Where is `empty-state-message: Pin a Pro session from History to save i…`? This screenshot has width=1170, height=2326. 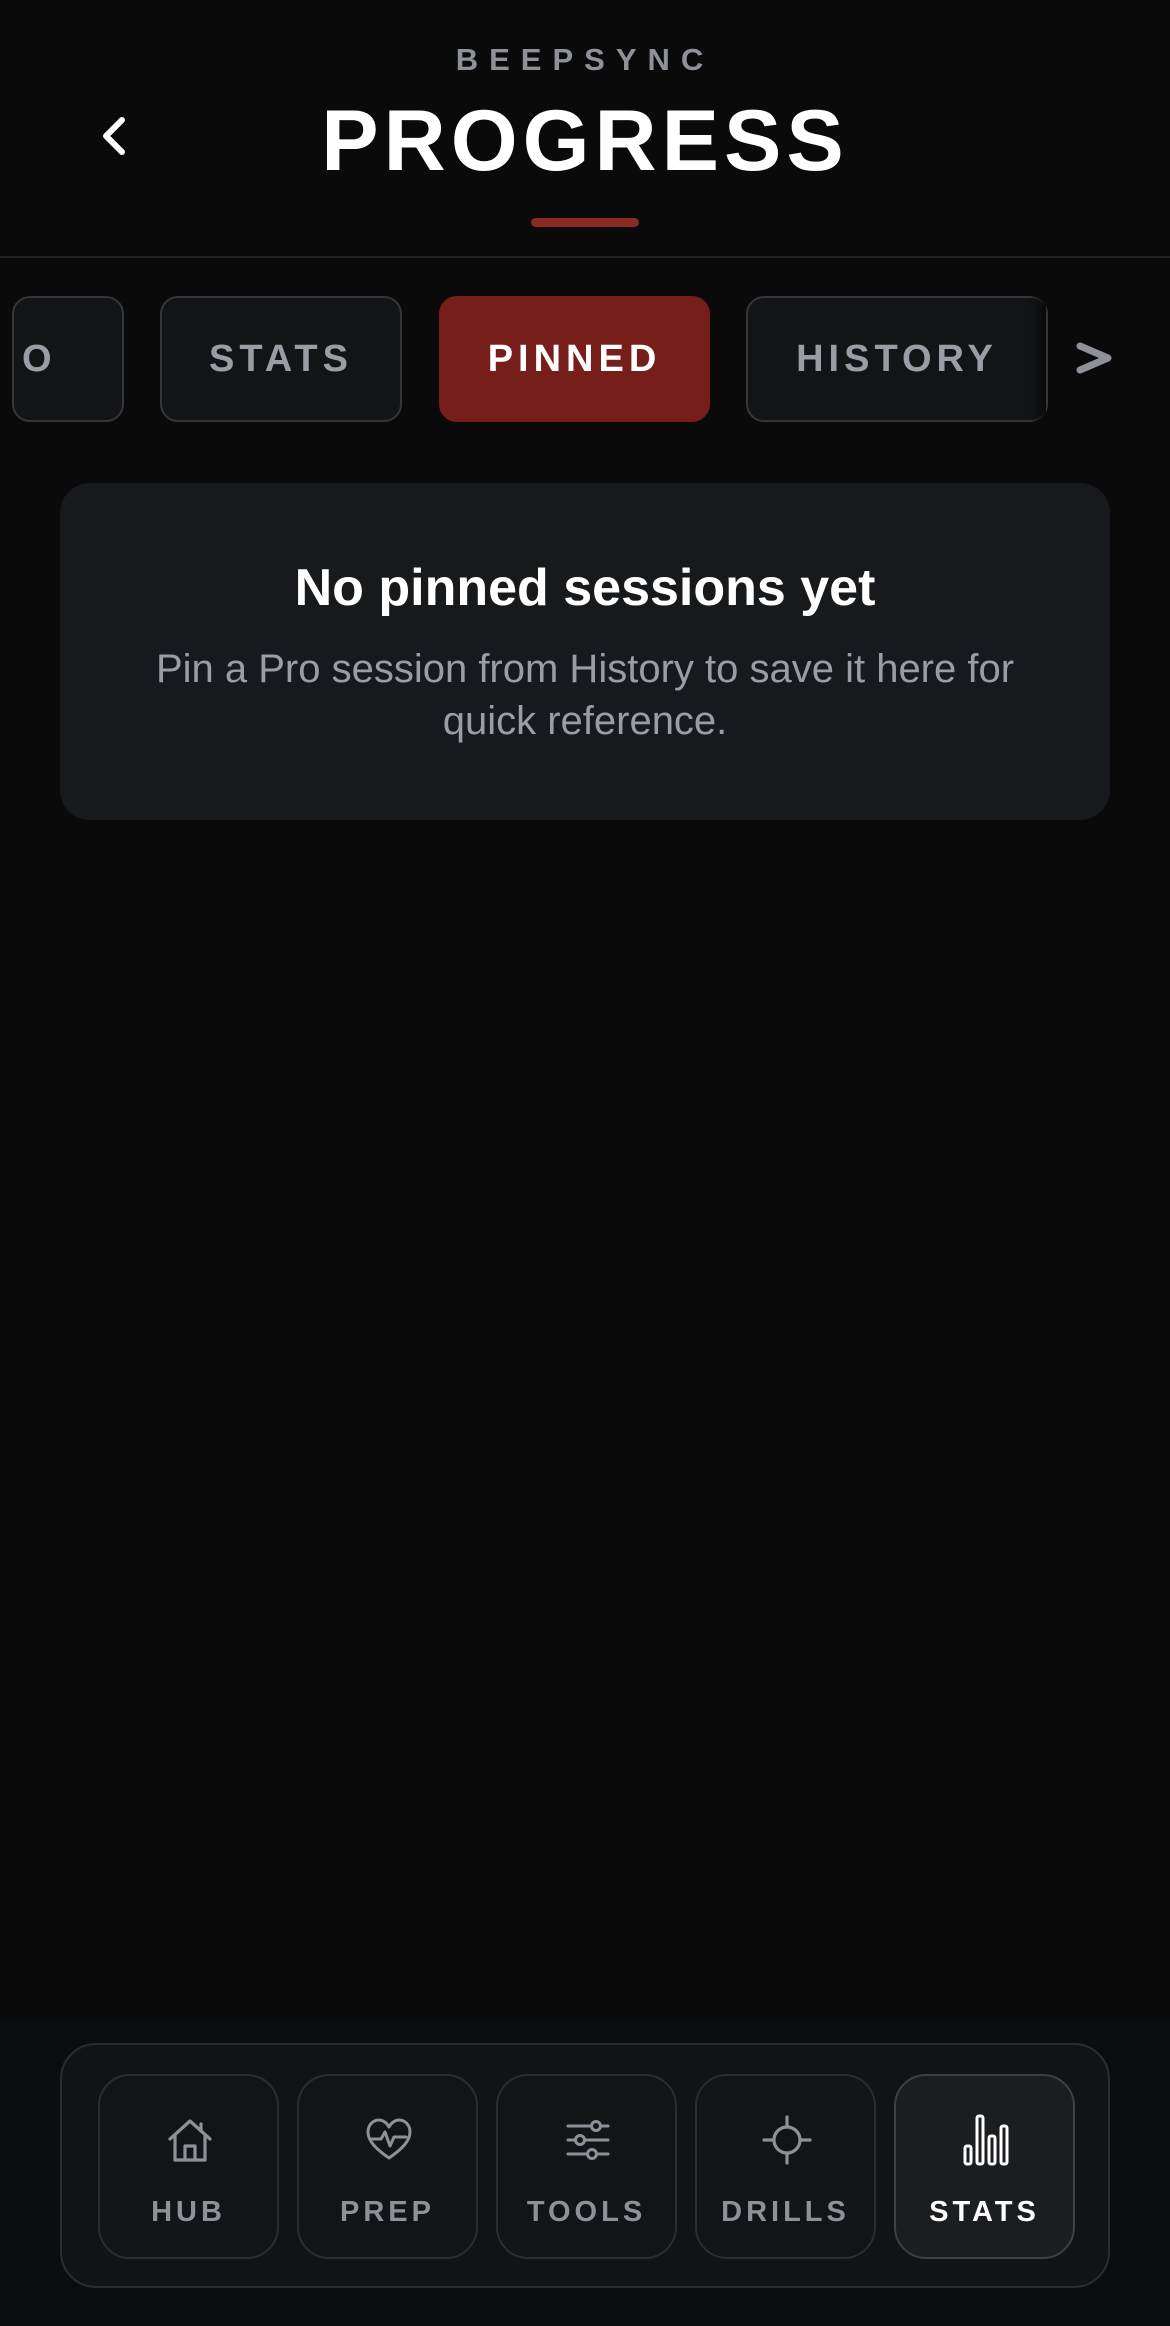 empty-state-message: Pin a Pro session from History to save i… is located at coordinates (585, 695).